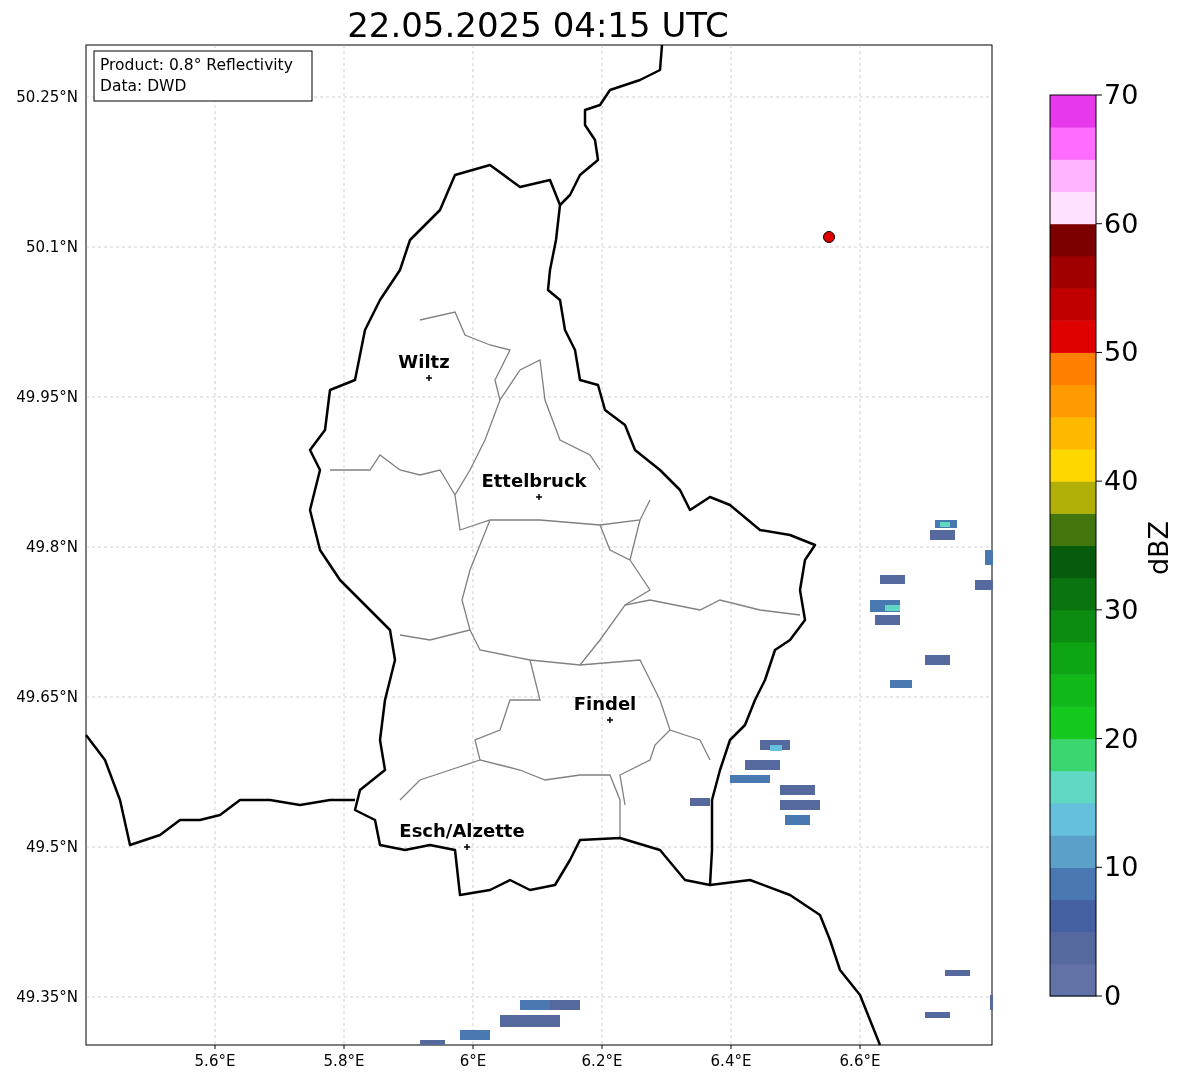 The width and height of the screenshot is (1184, 1081). I want to click on y-tick-label: 49.95°N, so click(47, 397).